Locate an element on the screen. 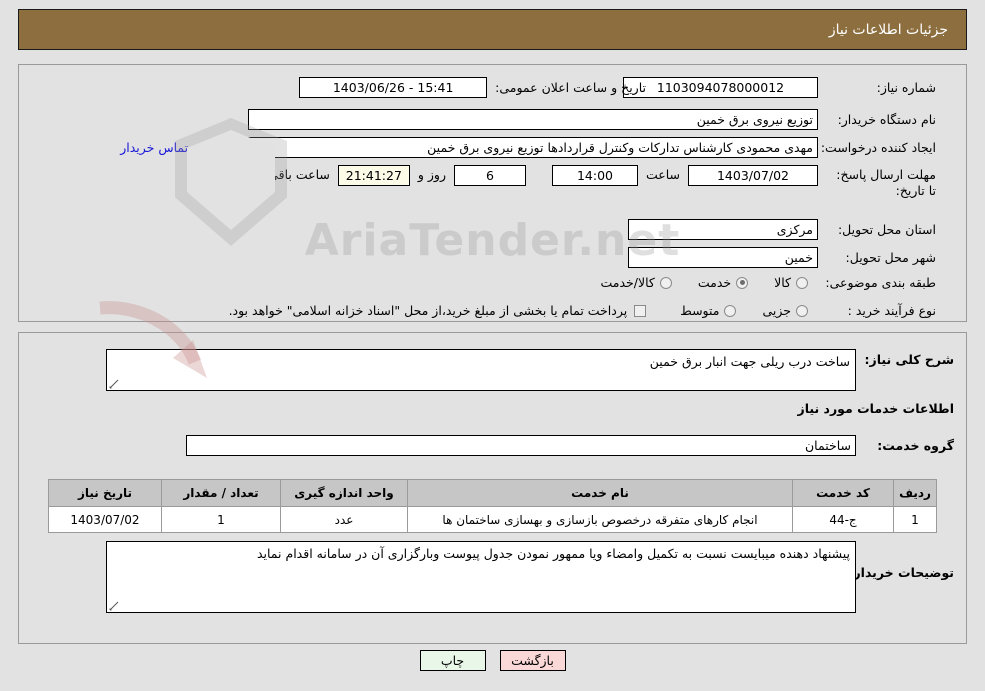 The image size is (985, 691). service-group-row: گروه خدمت: ساختمان is located at coordinates (570, 445).